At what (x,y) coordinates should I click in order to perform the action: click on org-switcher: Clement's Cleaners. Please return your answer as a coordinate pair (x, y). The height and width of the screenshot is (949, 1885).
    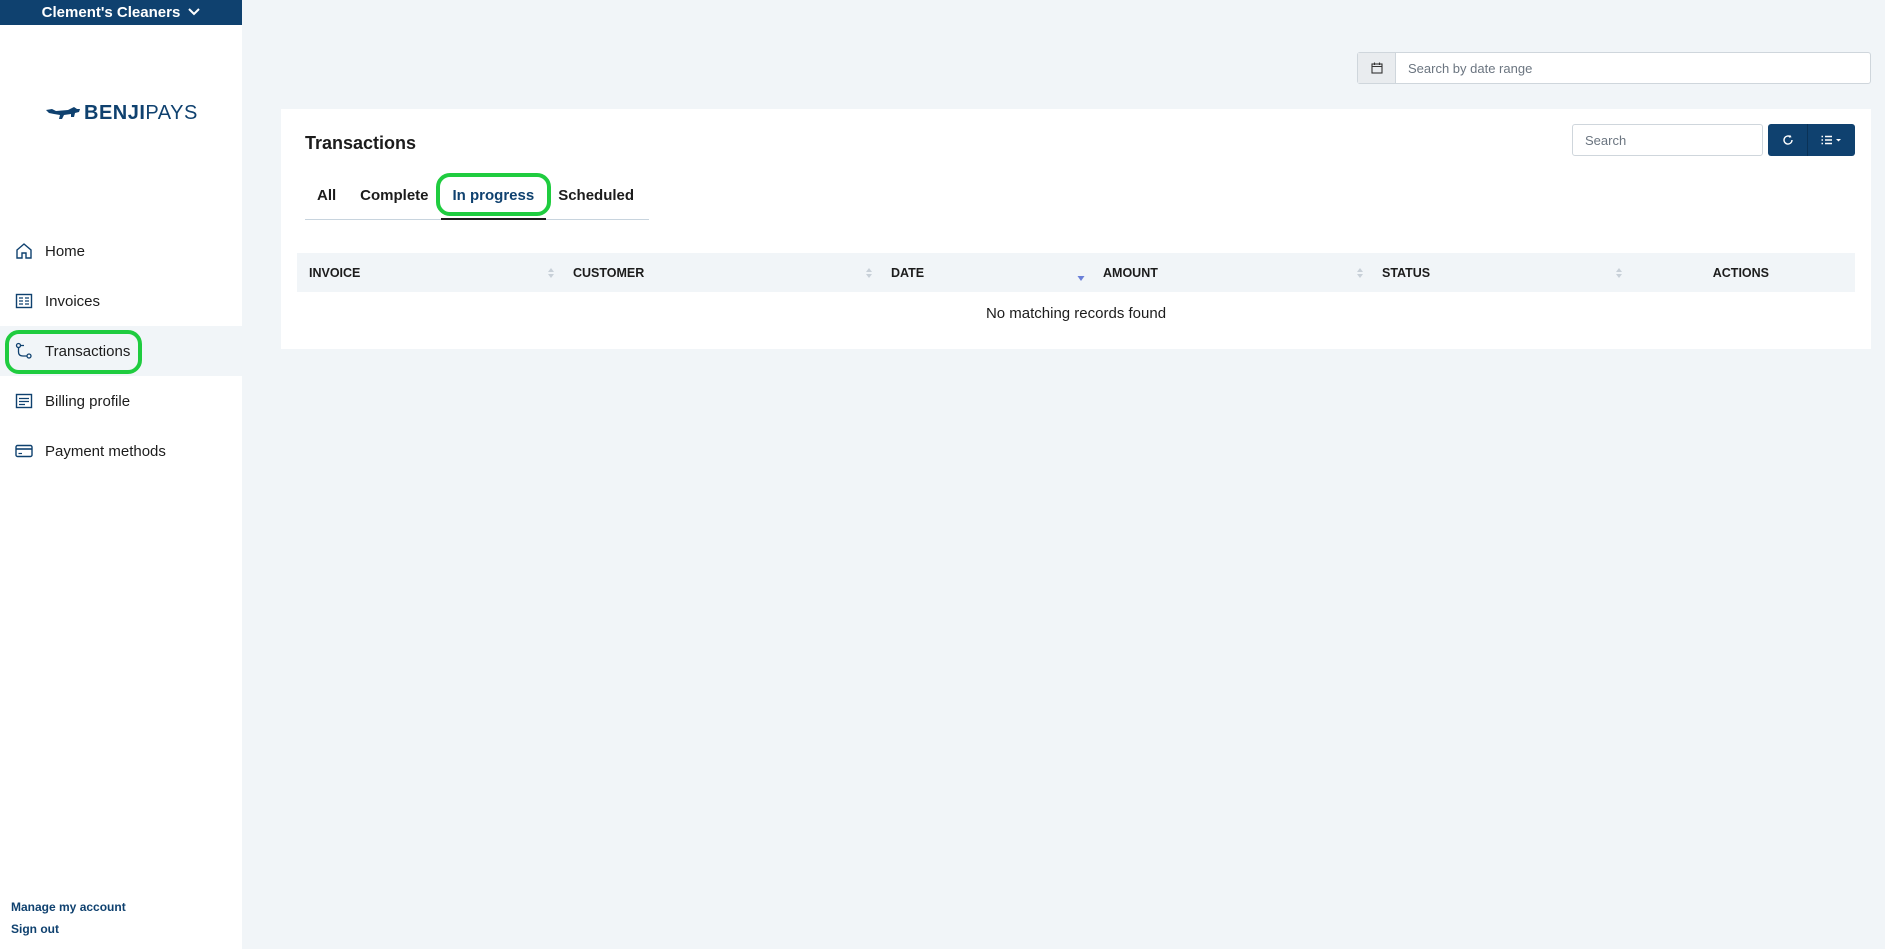
    Looking at the image, I should click on (121, 12).